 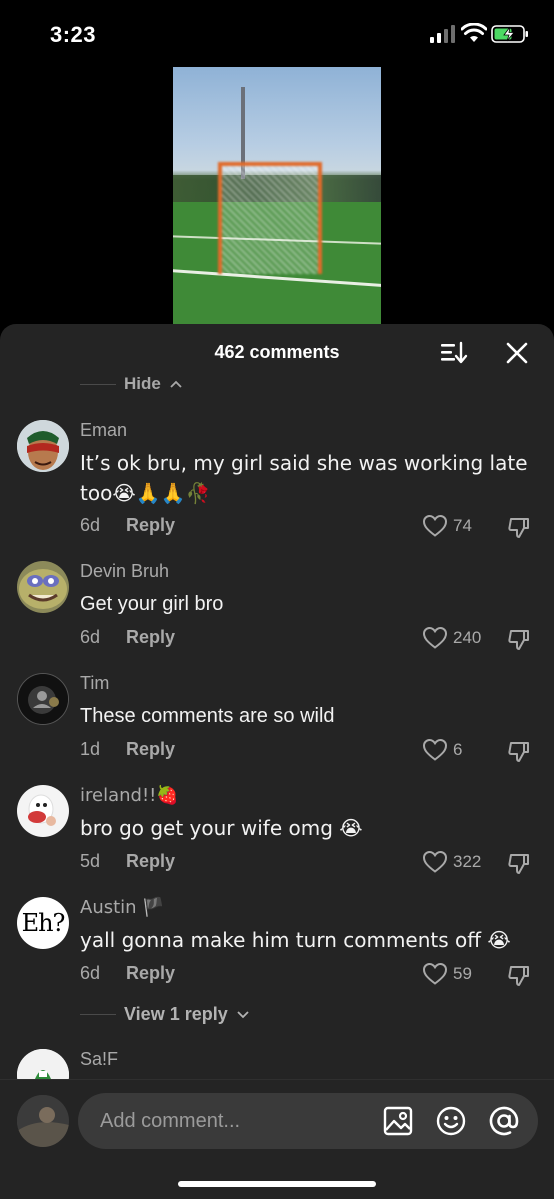 What do you see at coordinates (94, 683) in the screenshot?
I see `comment-username: Tim` at bounding box center [94, 683].